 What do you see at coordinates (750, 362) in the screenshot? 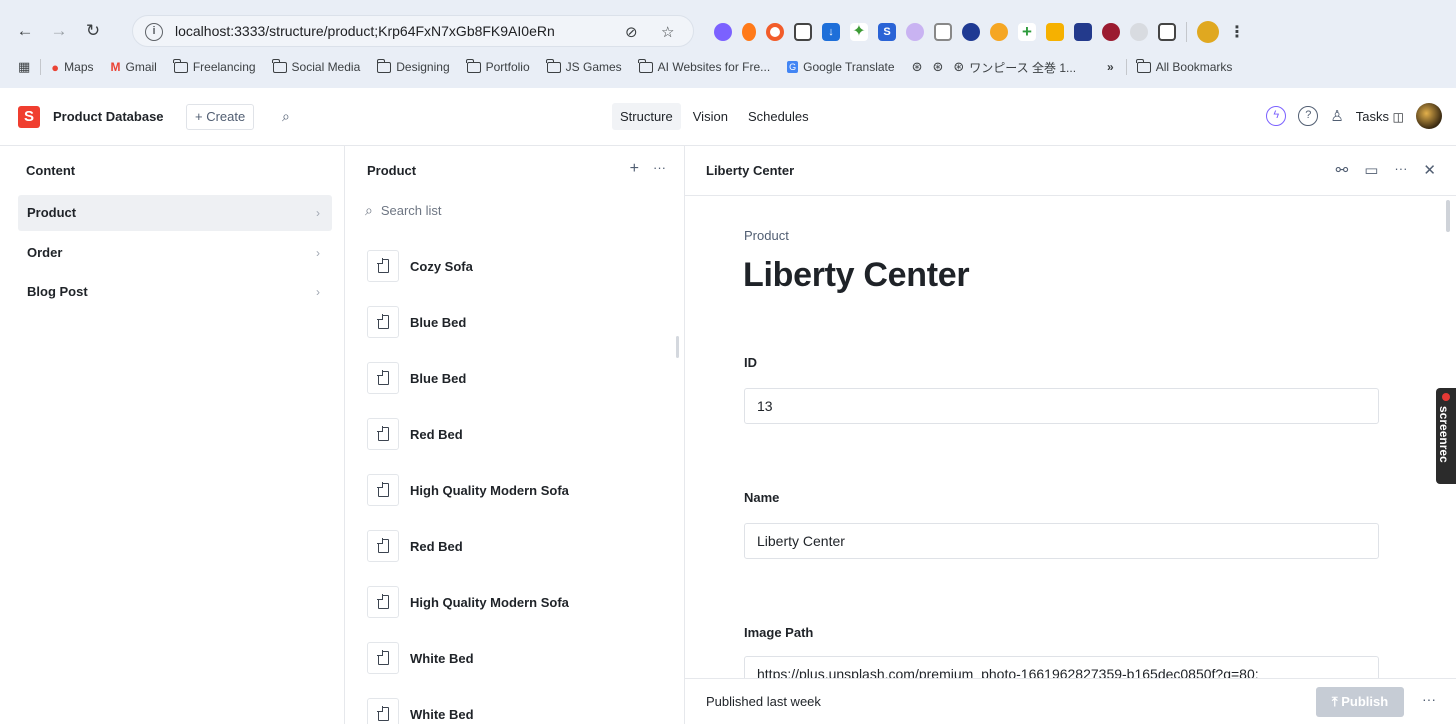
I see `field-label-id: ID` at bounding box center [750, 362].